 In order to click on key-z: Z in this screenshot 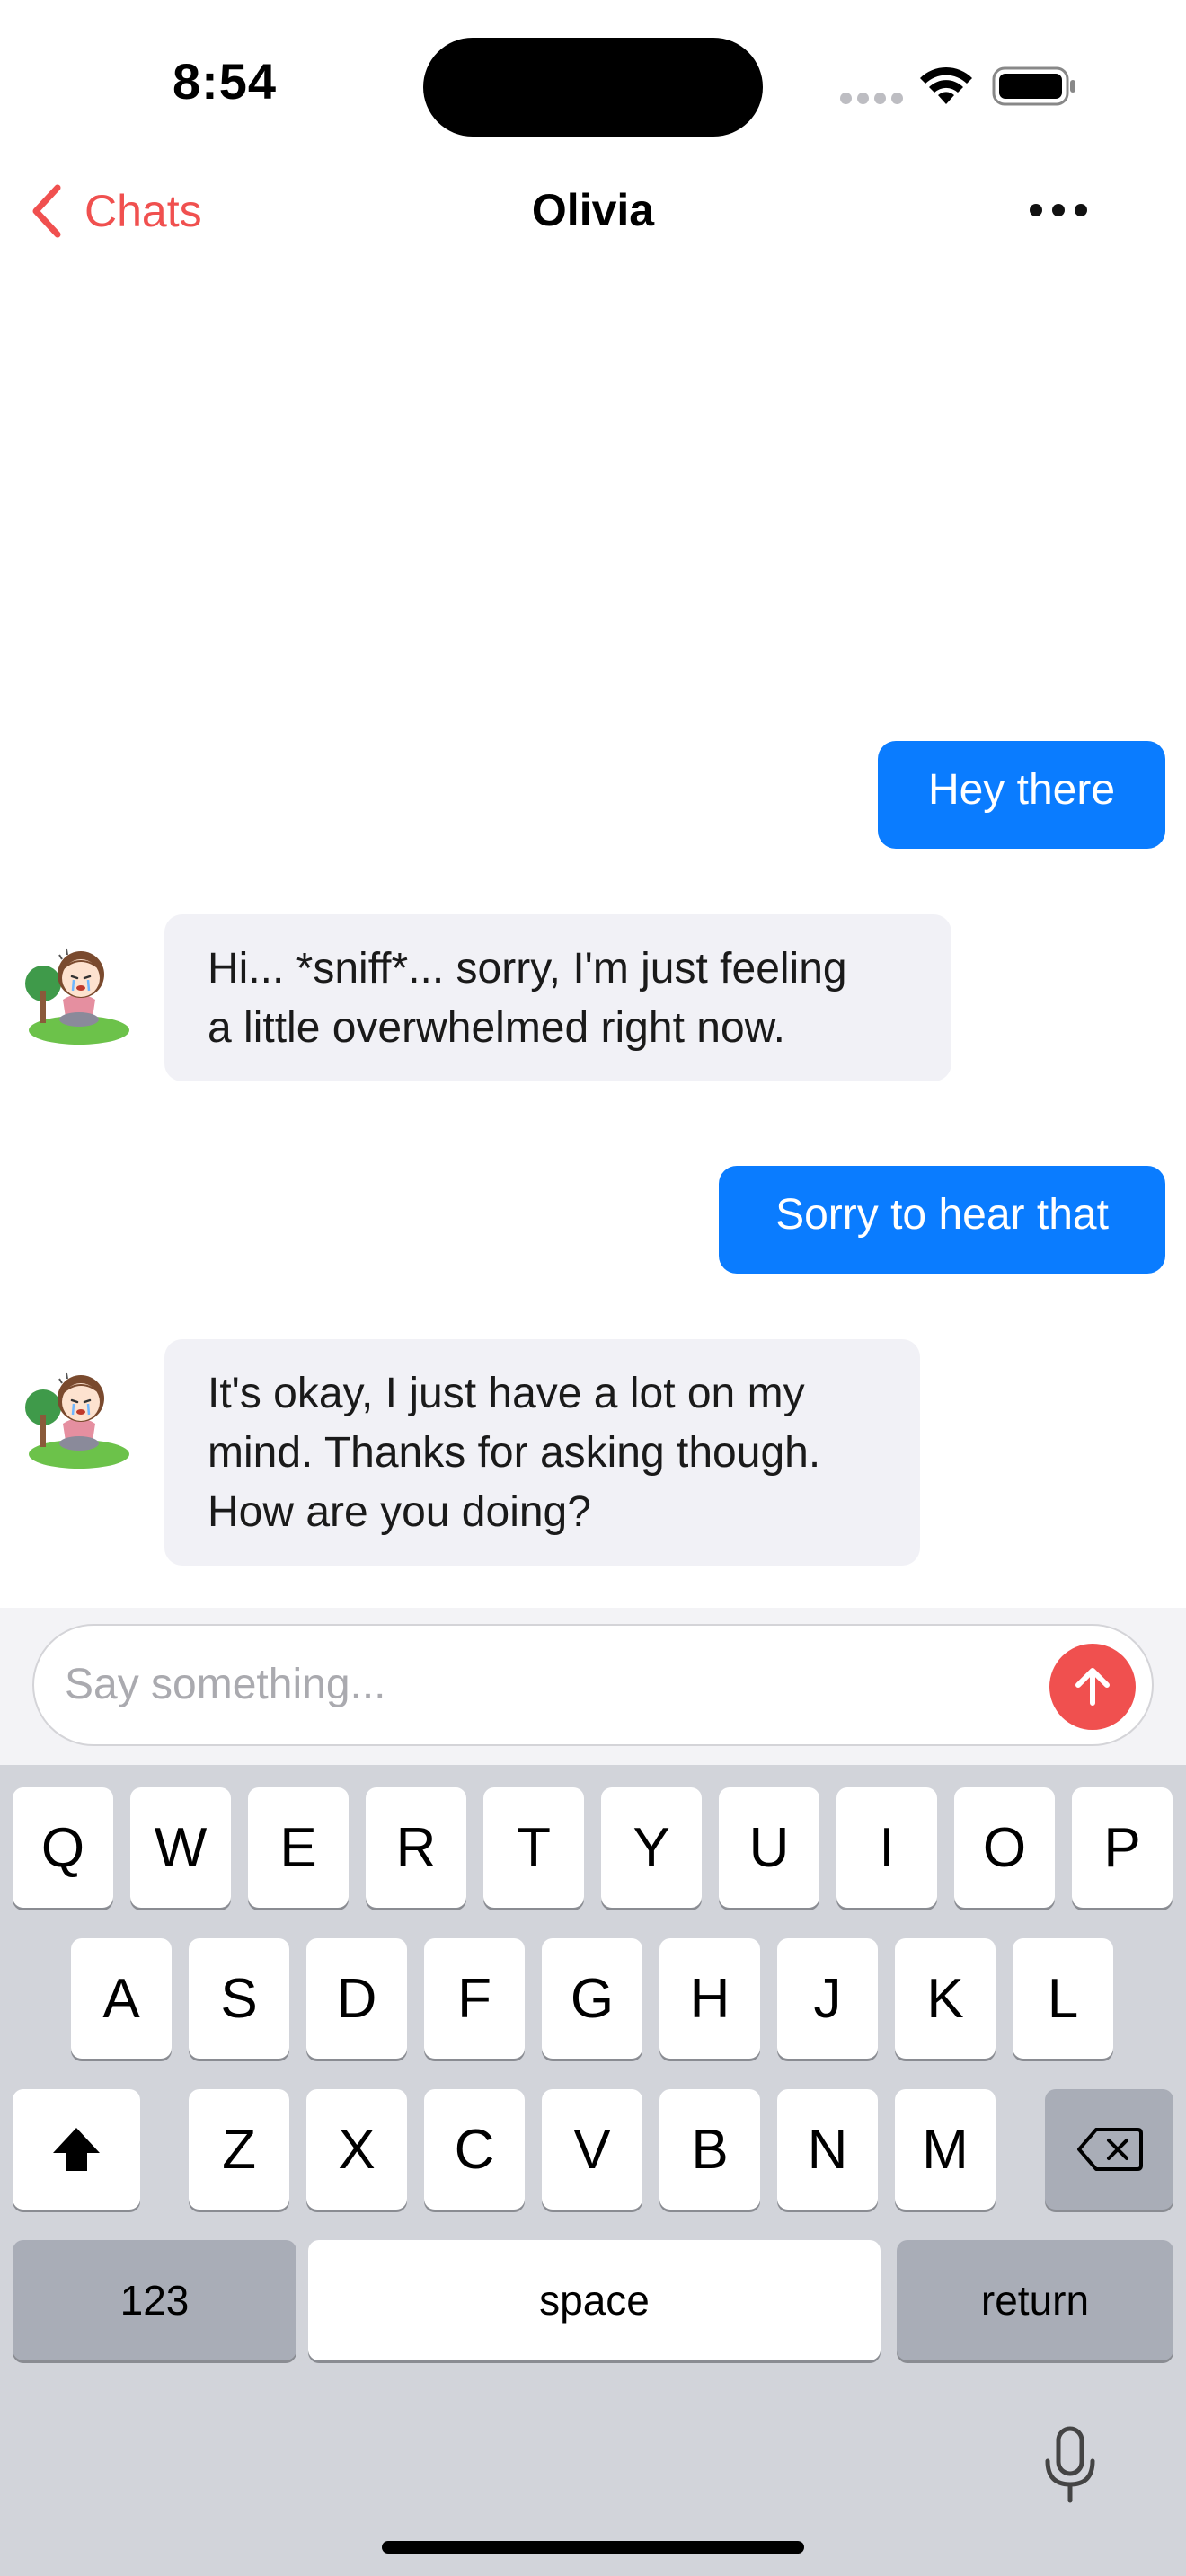, I will do `click(239, 2149)`.